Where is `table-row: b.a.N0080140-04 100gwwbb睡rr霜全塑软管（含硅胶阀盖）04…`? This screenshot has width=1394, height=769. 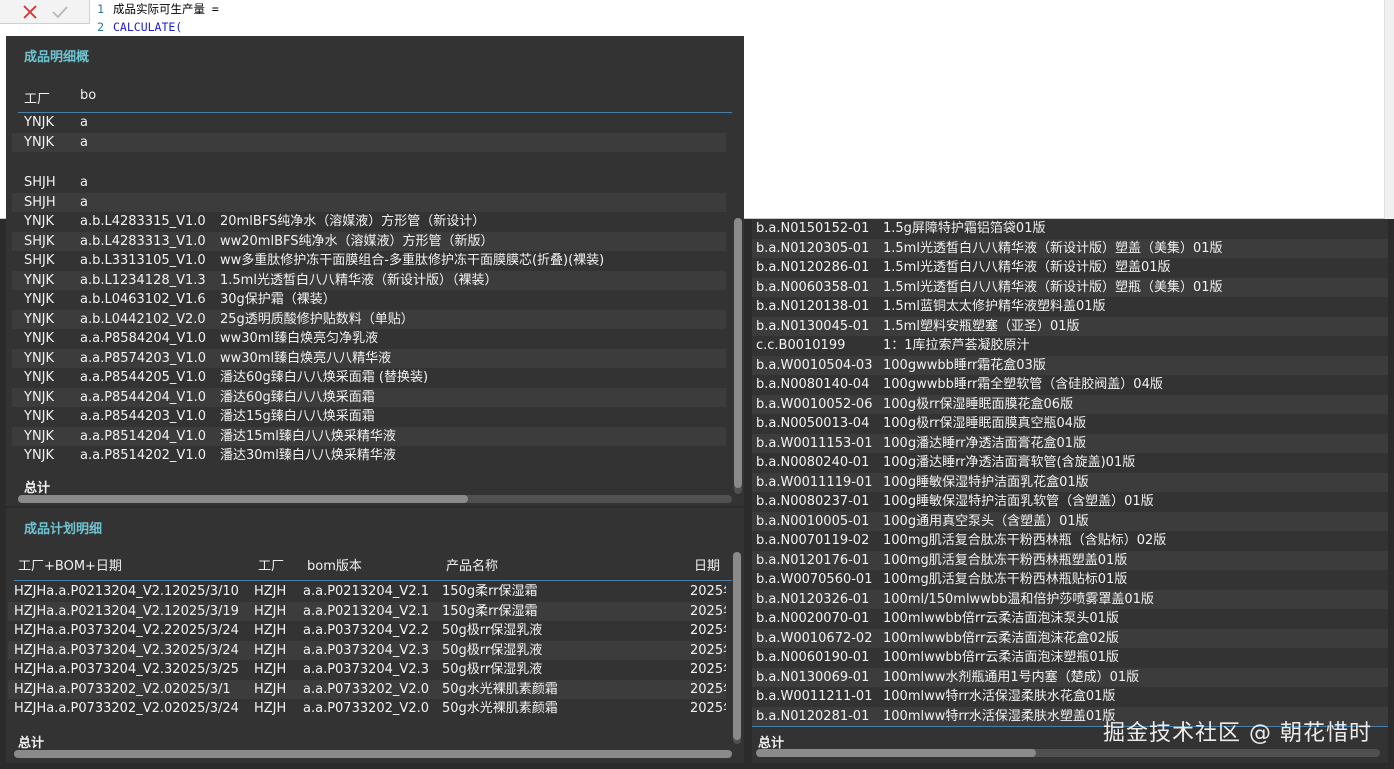
table-row: b.a.N0080140-04 100gwwbb睡rr霜全塑软管（含硅胶阀盖）04… is located at coordinates (1070, 385).